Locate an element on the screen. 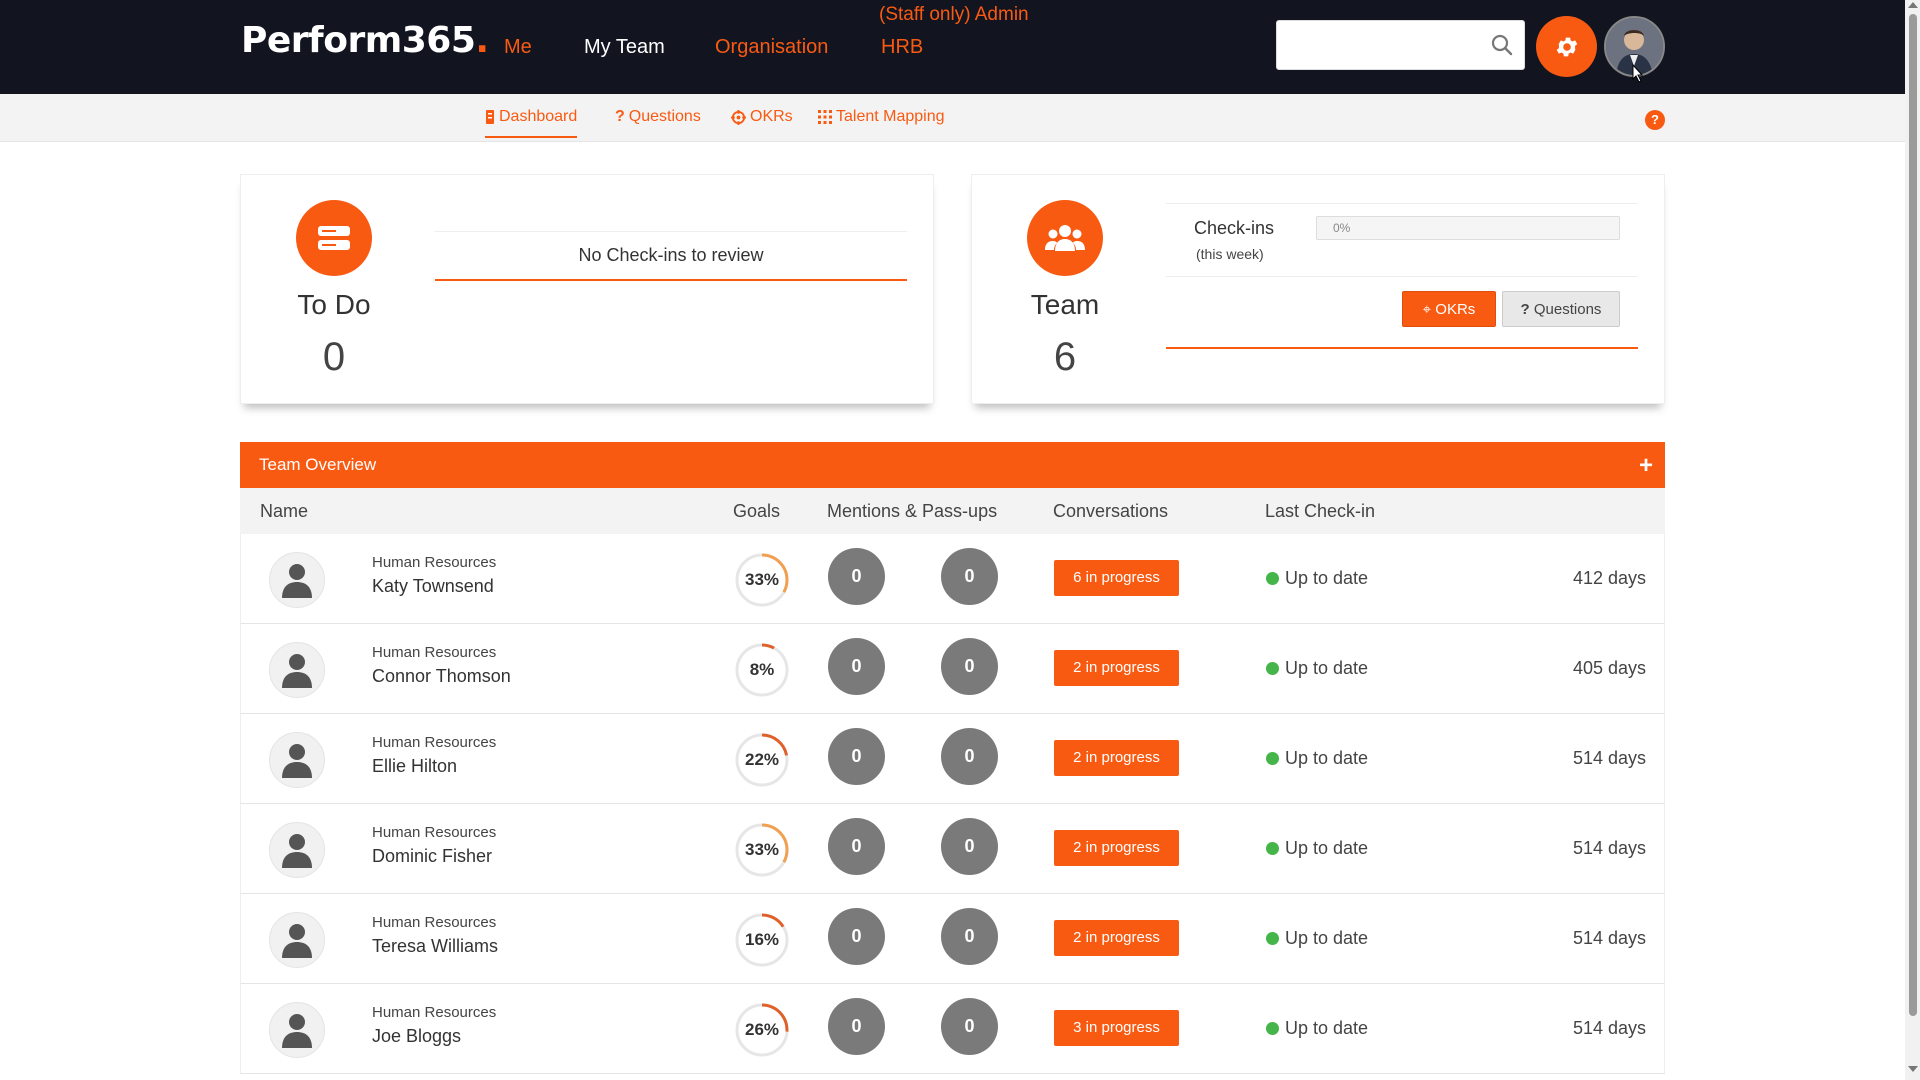 This screenshot has height=1080, width=1920. row-name: Katy Townsend is located at coordinates (433, 586).